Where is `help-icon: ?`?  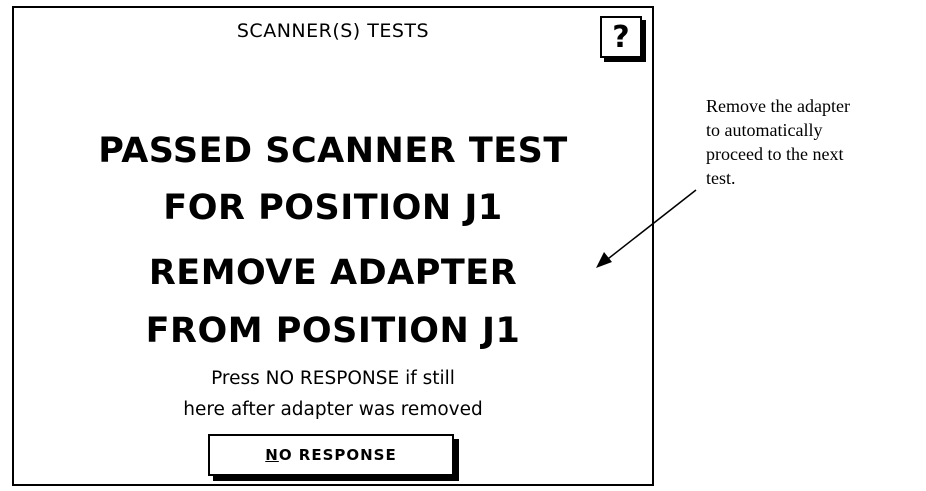
help-icon: ? is located at coordinates (621, 37).